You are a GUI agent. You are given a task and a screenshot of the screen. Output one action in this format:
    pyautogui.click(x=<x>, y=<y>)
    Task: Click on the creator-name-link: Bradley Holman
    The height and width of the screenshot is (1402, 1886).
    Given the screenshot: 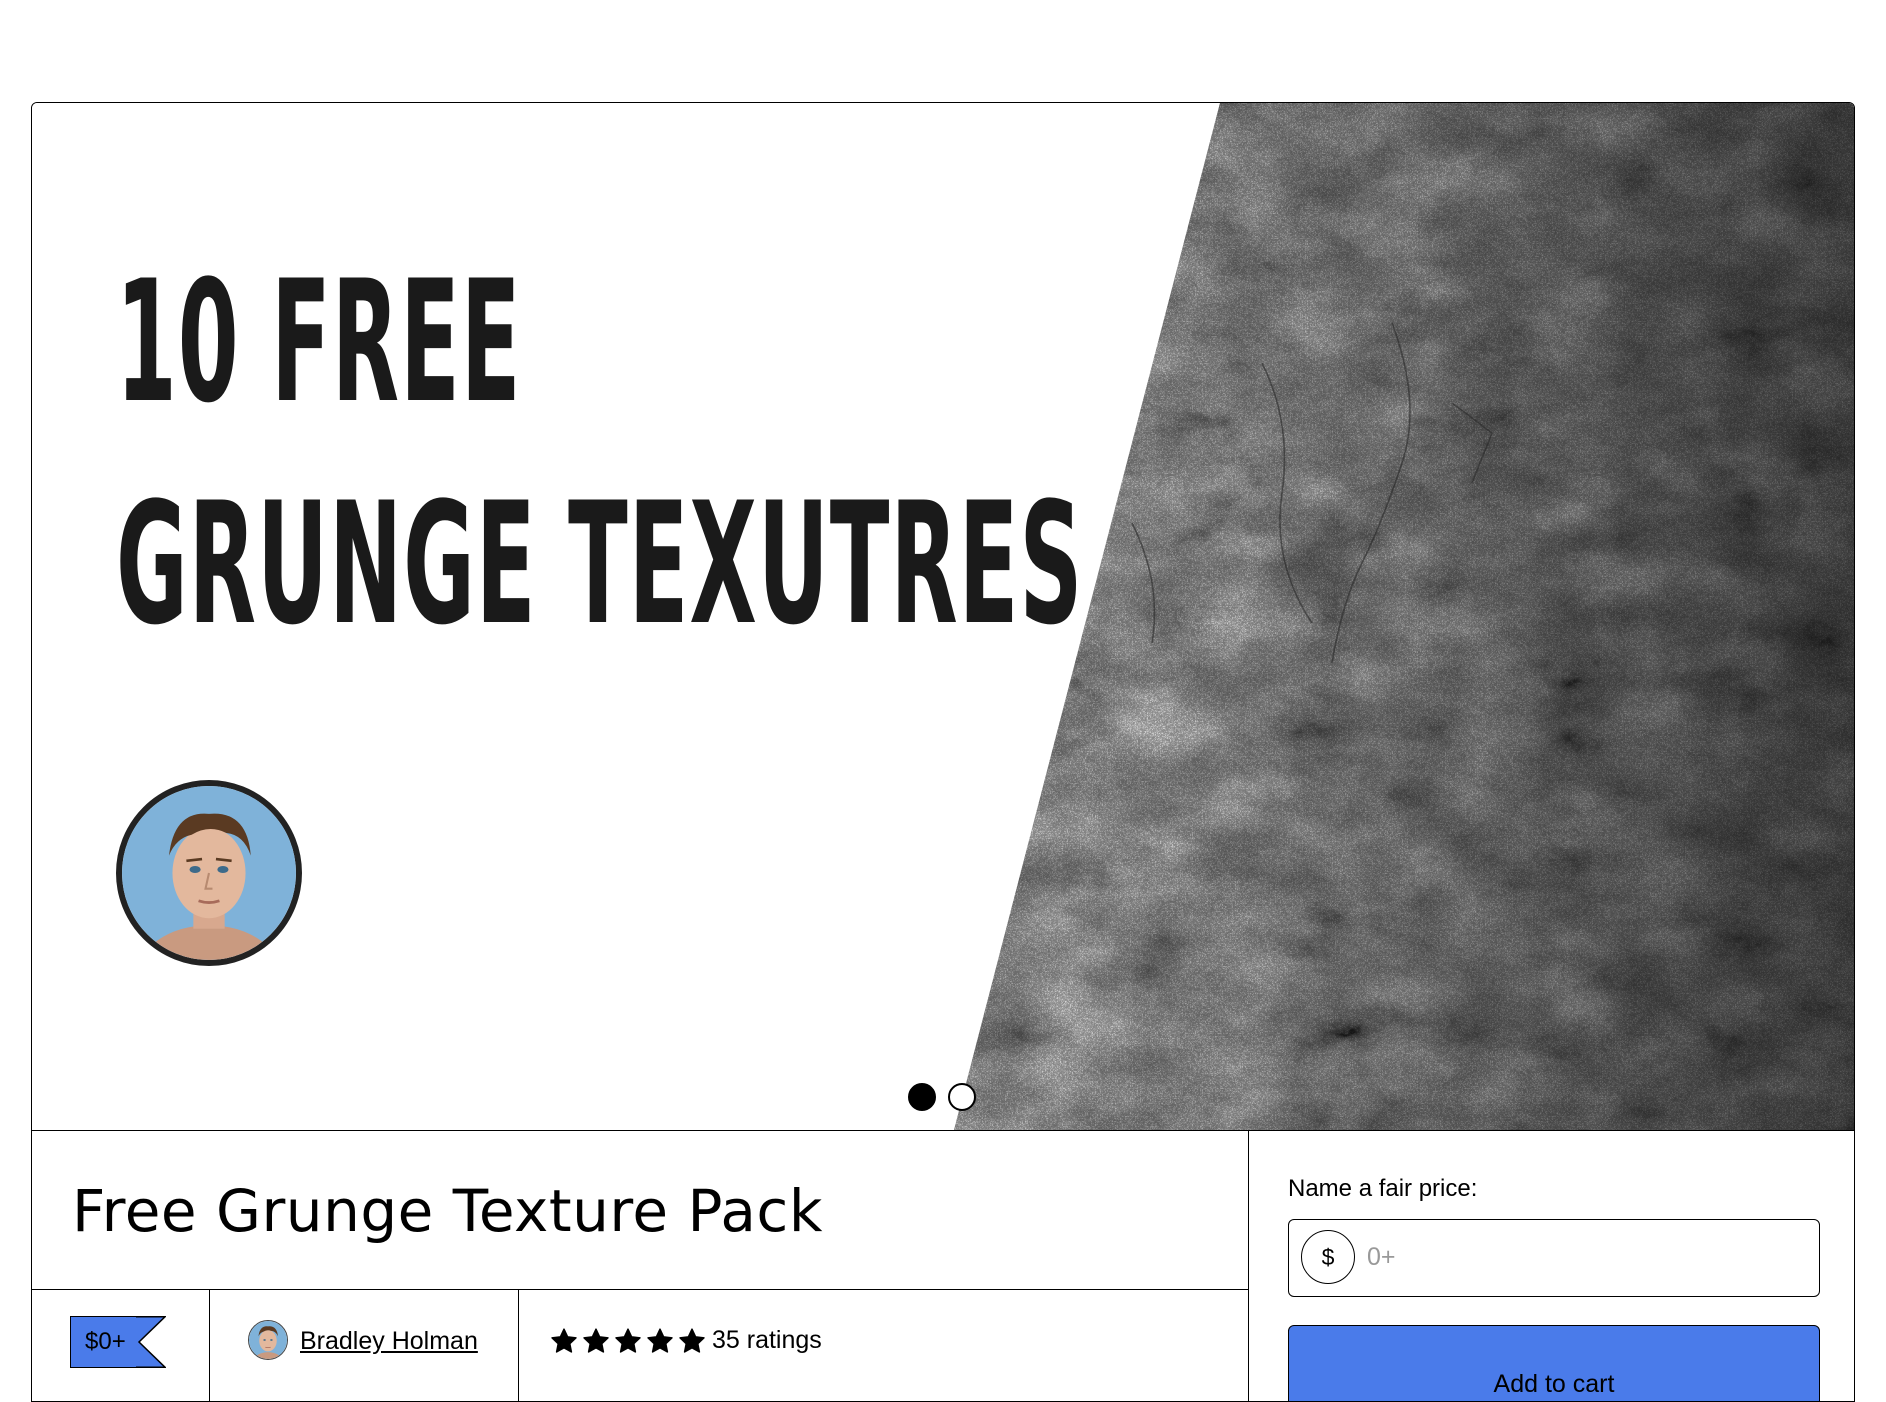 What is the action you would take?
    pyautogui.click(x=389, y=1341)
    